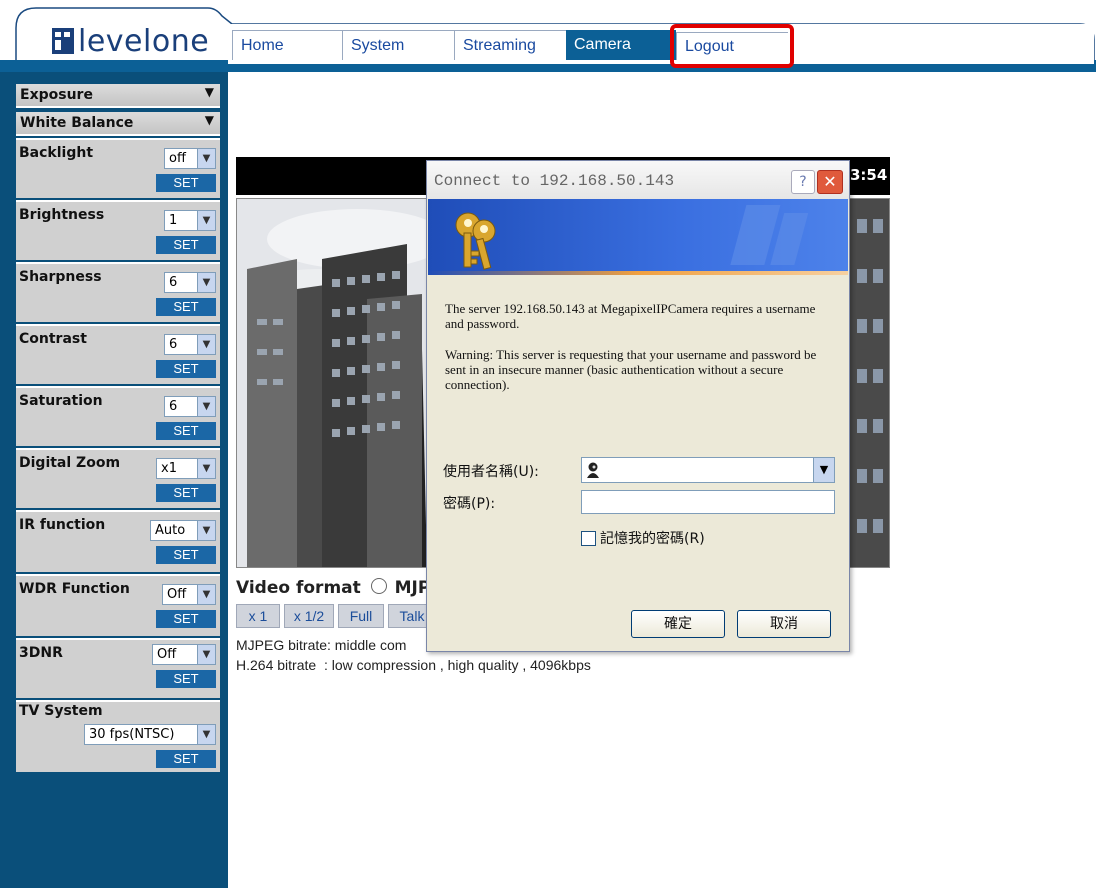  What do you see at coordinates (588, 538) in the screenshot?
I see `checkbox-icon` at bounding box center [588, 538].